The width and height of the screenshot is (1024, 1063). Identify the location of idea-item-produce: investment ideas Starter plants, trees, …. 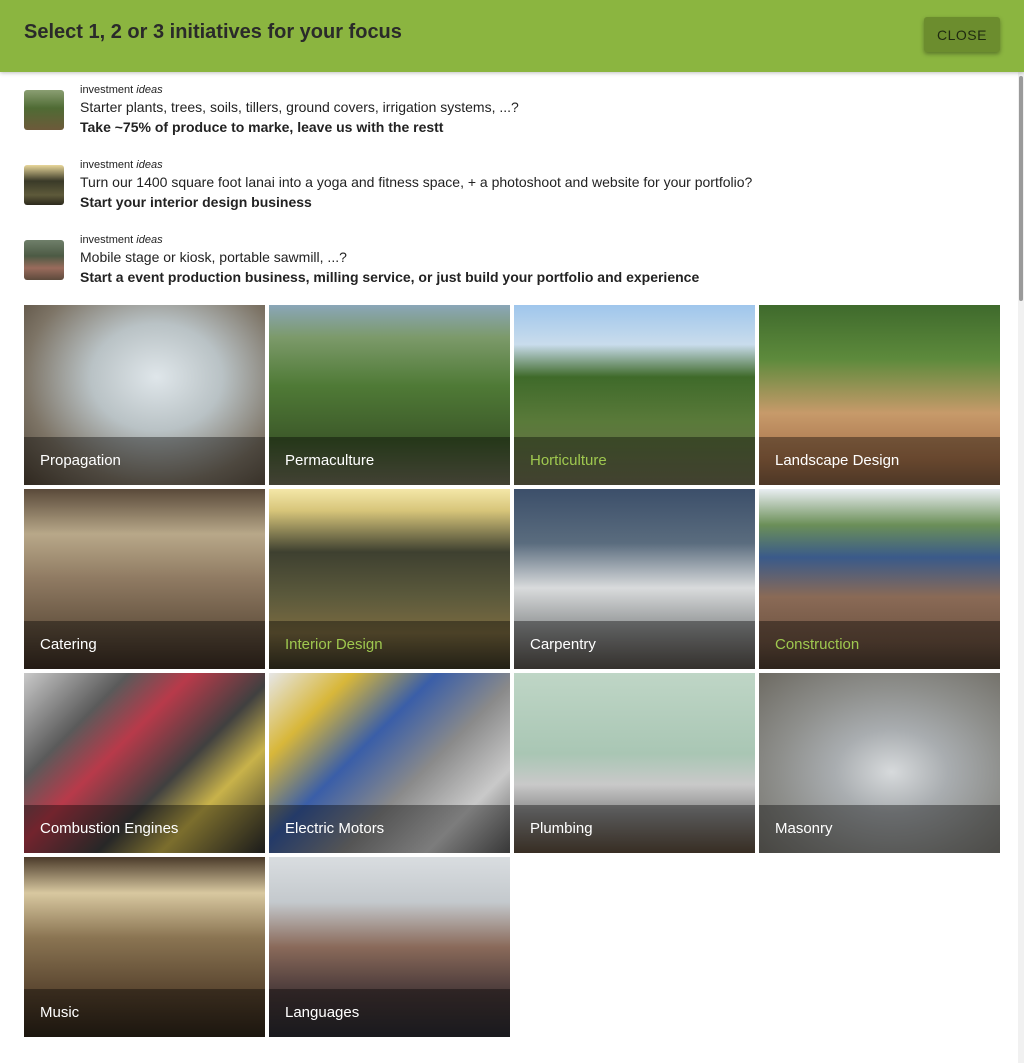
(514, 105).